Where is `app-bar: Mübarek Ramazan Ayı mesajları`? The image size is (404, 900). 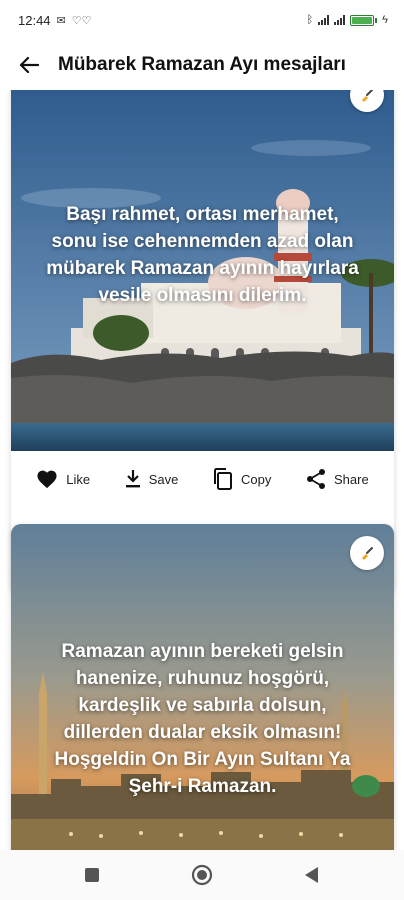 app-bar: Mübarek Ramazan Ayı mesajları is located at coordinates (202, 65).